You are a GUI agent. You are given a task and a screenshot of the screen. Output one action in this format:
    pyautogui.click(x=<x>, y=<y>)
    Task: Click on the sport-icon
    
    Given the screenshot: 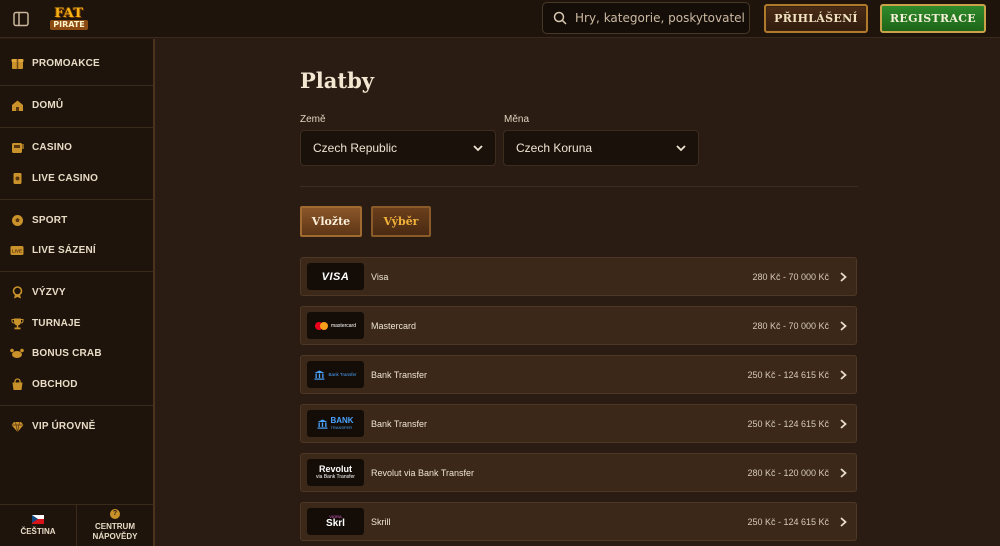 What is the action you would take?
    pyautogui.click(x=17, y=220)
    